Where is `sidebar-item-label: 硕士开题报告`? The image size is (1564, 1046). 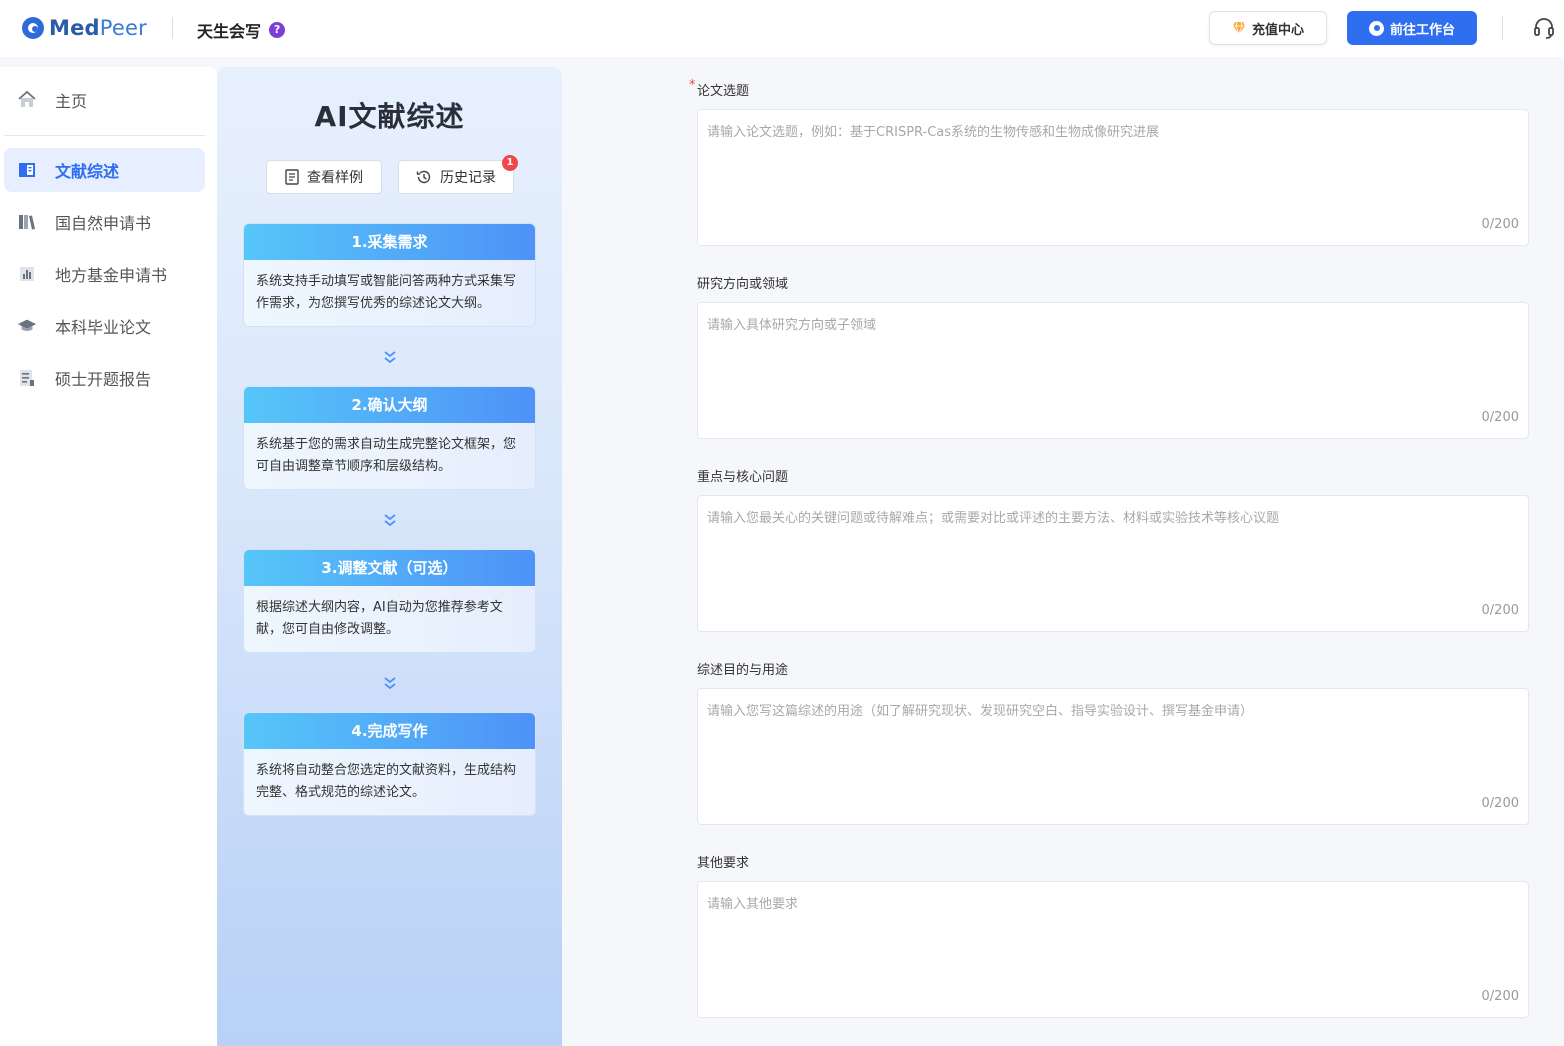 sidebar-item-label: 硕士开题报告 is located at coordinates (103, 379).